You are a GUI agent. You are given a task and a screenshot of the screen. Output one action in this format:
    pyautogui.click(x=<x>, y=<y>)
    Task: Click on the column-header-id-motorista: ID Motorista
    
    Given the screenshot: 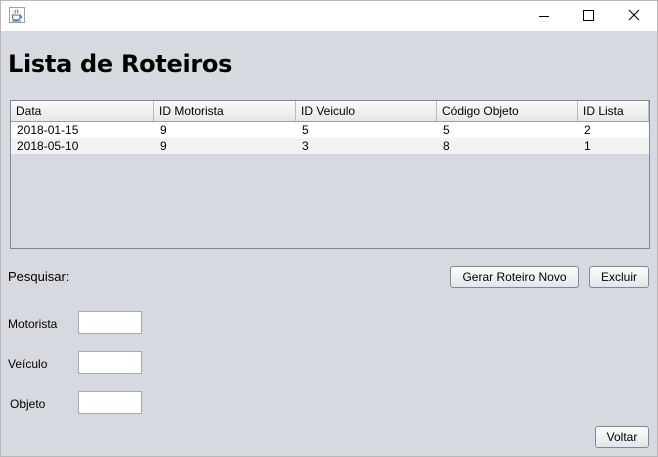 What is the action you would take?
    pyautogui.click(x=225, y=111)
    